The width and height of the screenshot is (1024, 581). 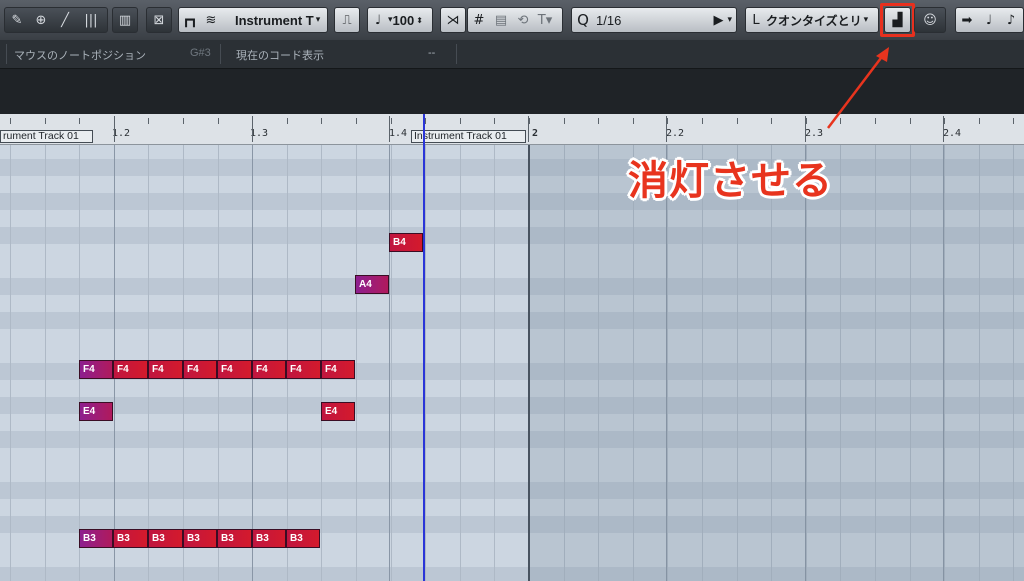 I want to click on line-icon: ╱, so click(x=65, y=20).